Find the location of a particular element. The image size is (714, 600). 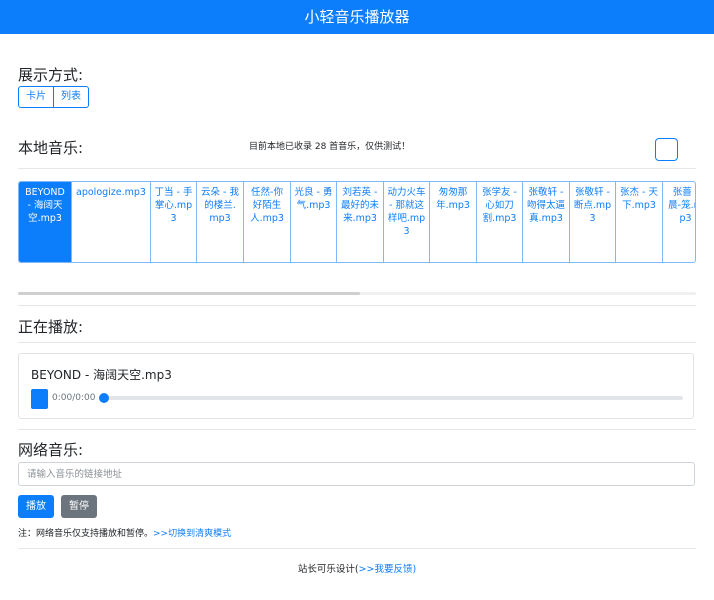

library-count-note: 目前本地已收录 28 首音乐，仅供测试！ is located at coordinates (330, 147).